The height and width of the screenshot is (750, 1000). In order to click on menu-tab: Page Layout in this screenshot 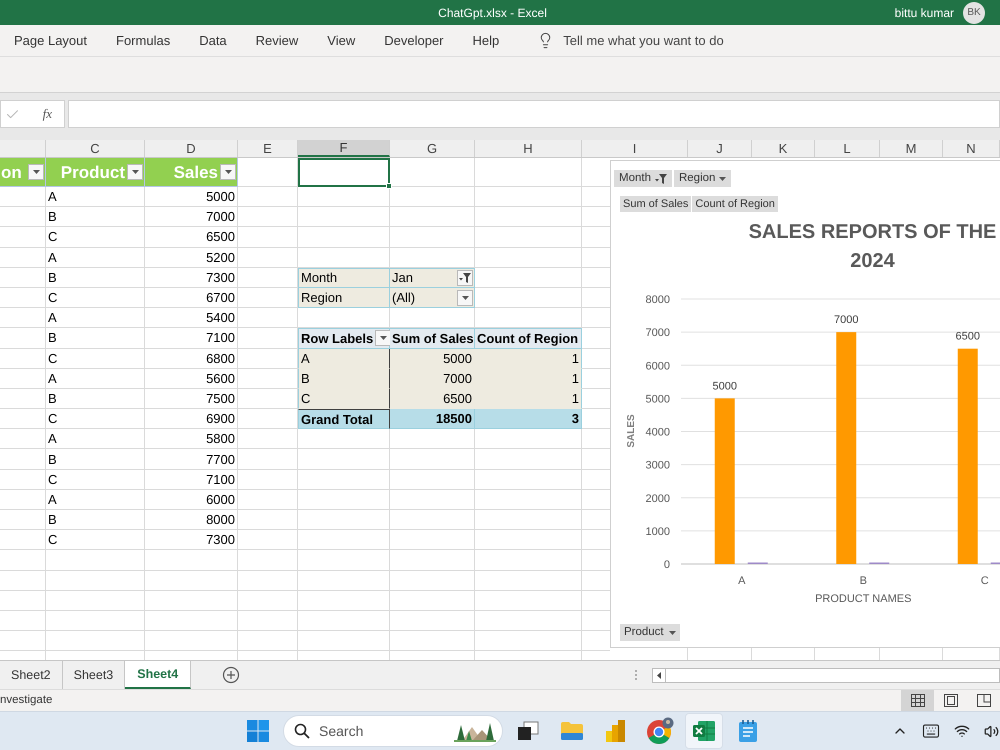, I will do `click(51, 40)`.